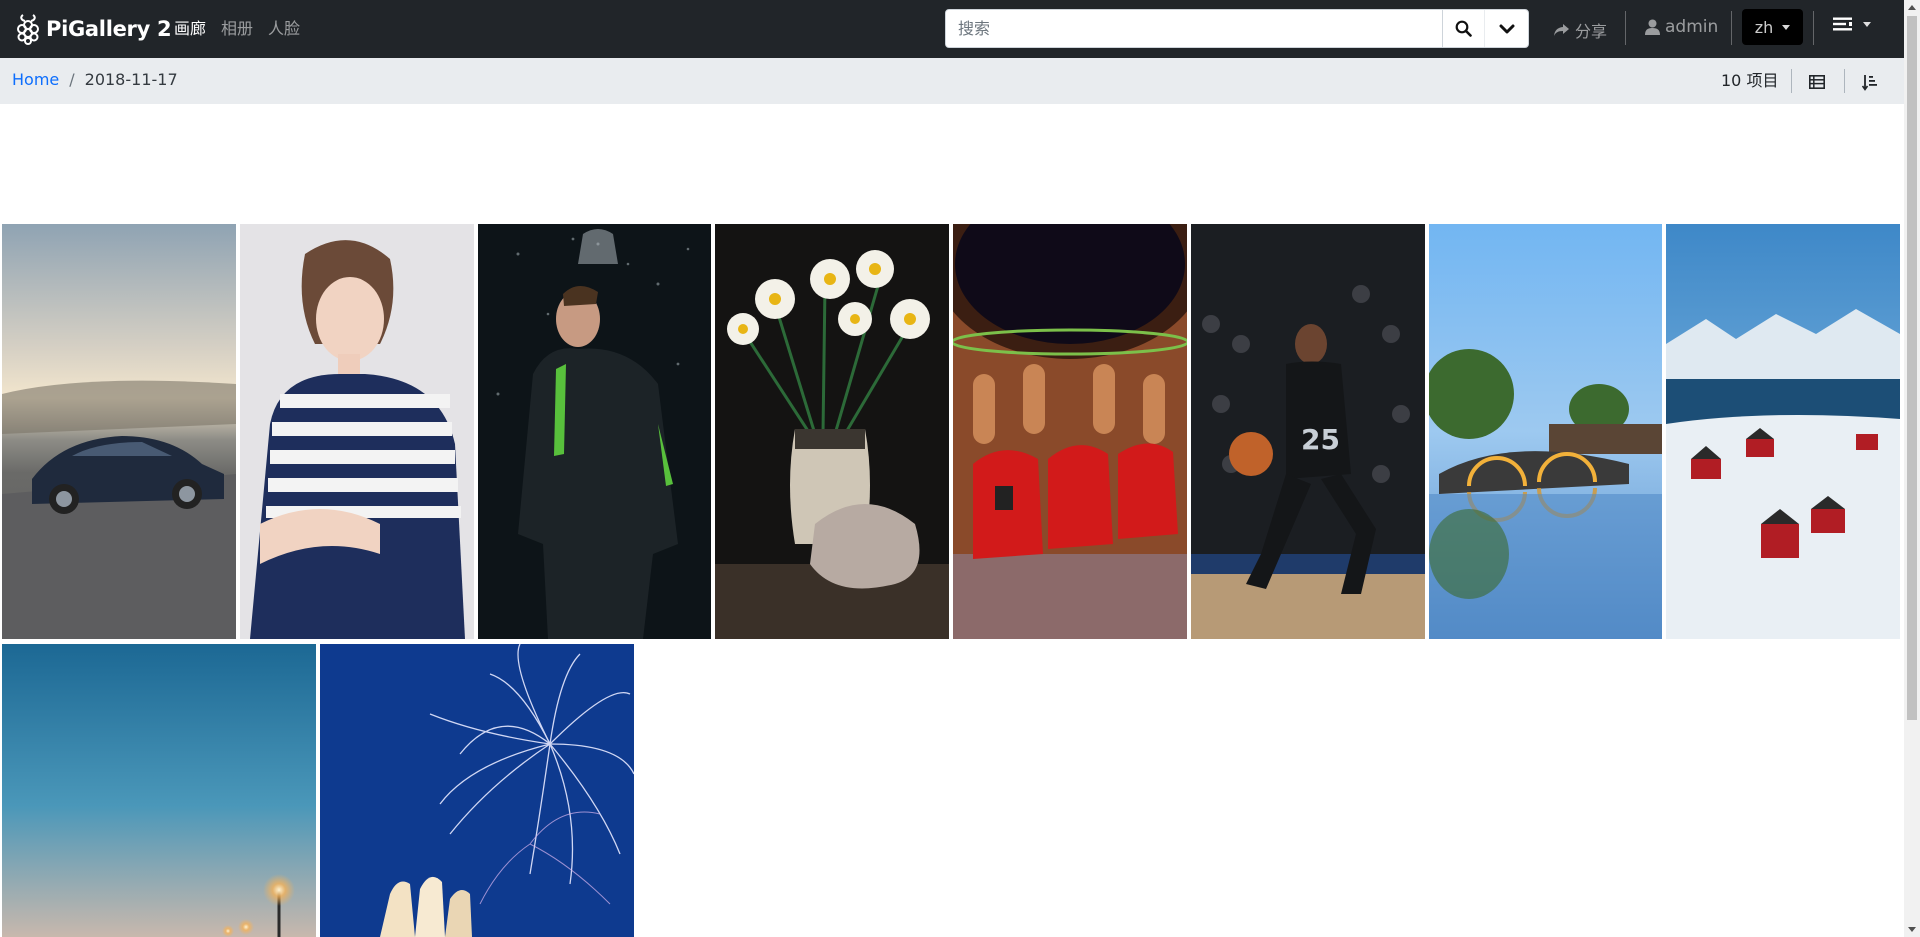 This screenshot has width=1920, height=937. I want to click on search-input, so click(1194, 28).